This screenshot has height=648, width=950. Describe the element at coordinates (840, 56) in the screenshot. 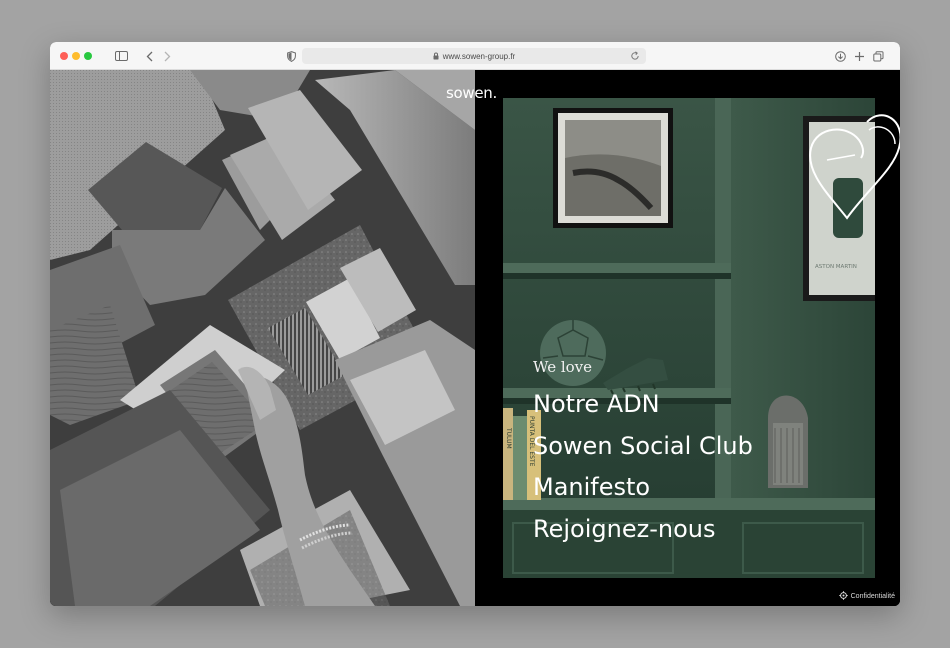

I see `download-icon` at that location.